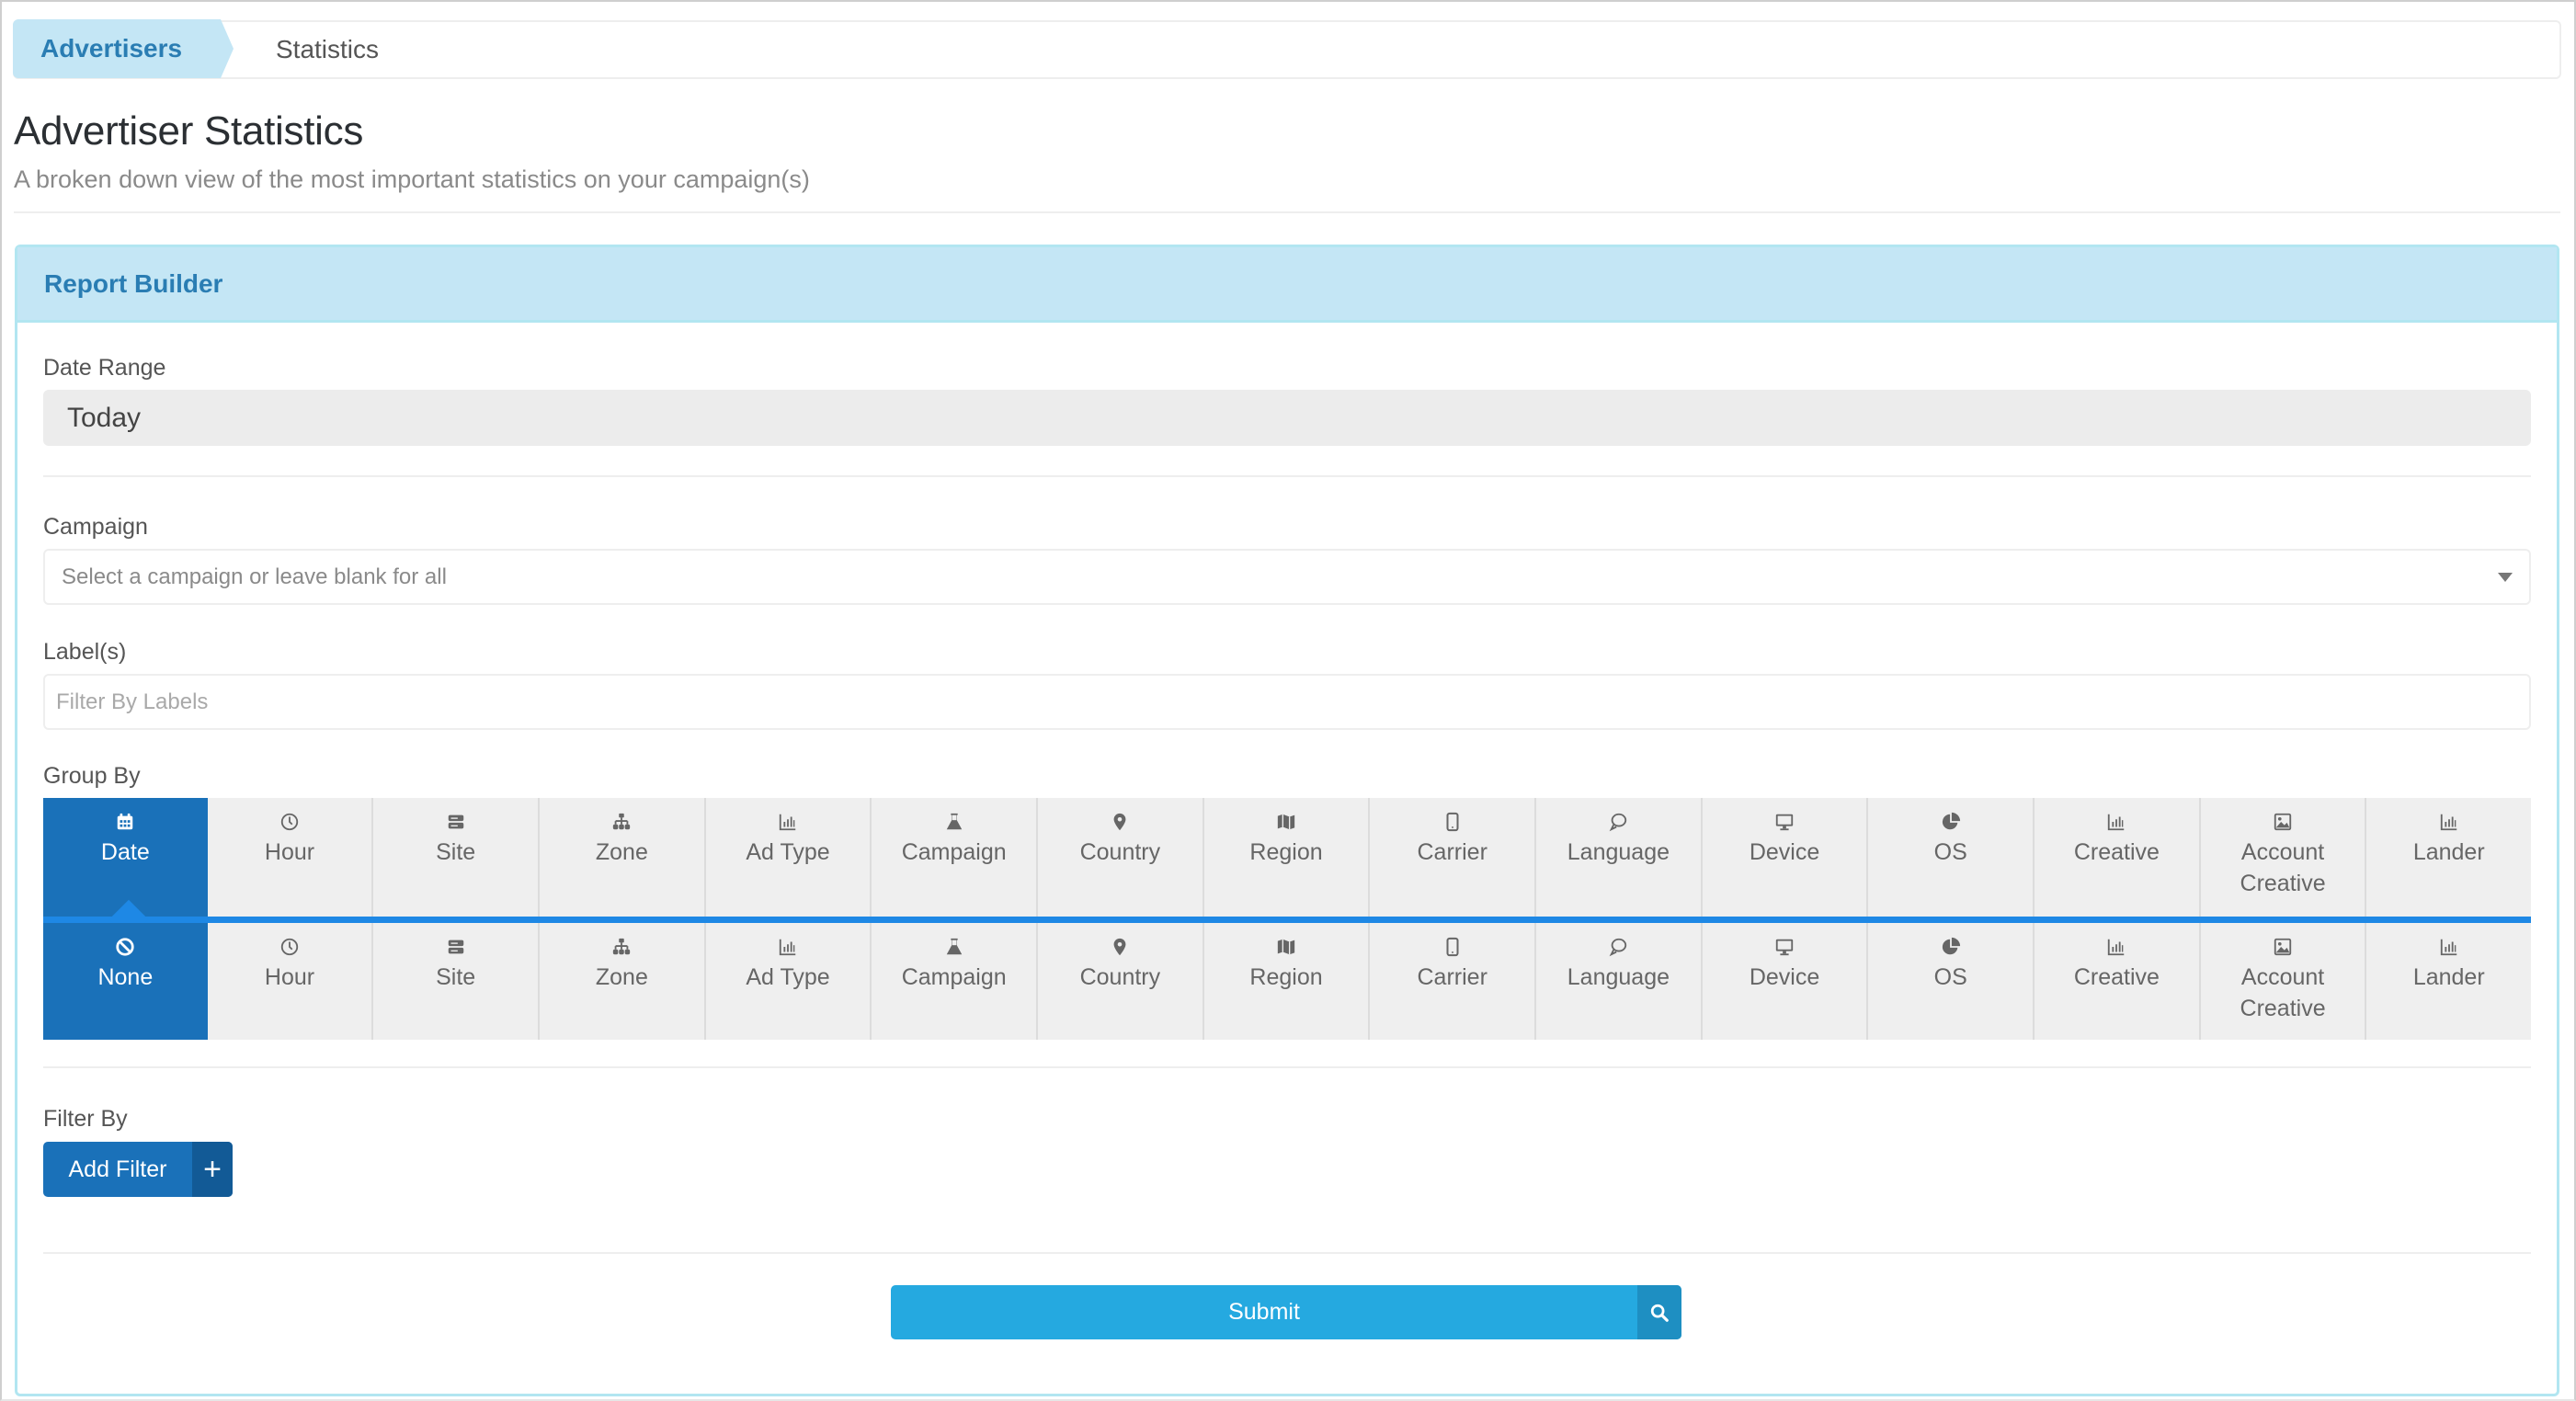 This screenshot has height=1401, width=2576. I want to click on group-by-primary-os: OS, so click(1949, 858).